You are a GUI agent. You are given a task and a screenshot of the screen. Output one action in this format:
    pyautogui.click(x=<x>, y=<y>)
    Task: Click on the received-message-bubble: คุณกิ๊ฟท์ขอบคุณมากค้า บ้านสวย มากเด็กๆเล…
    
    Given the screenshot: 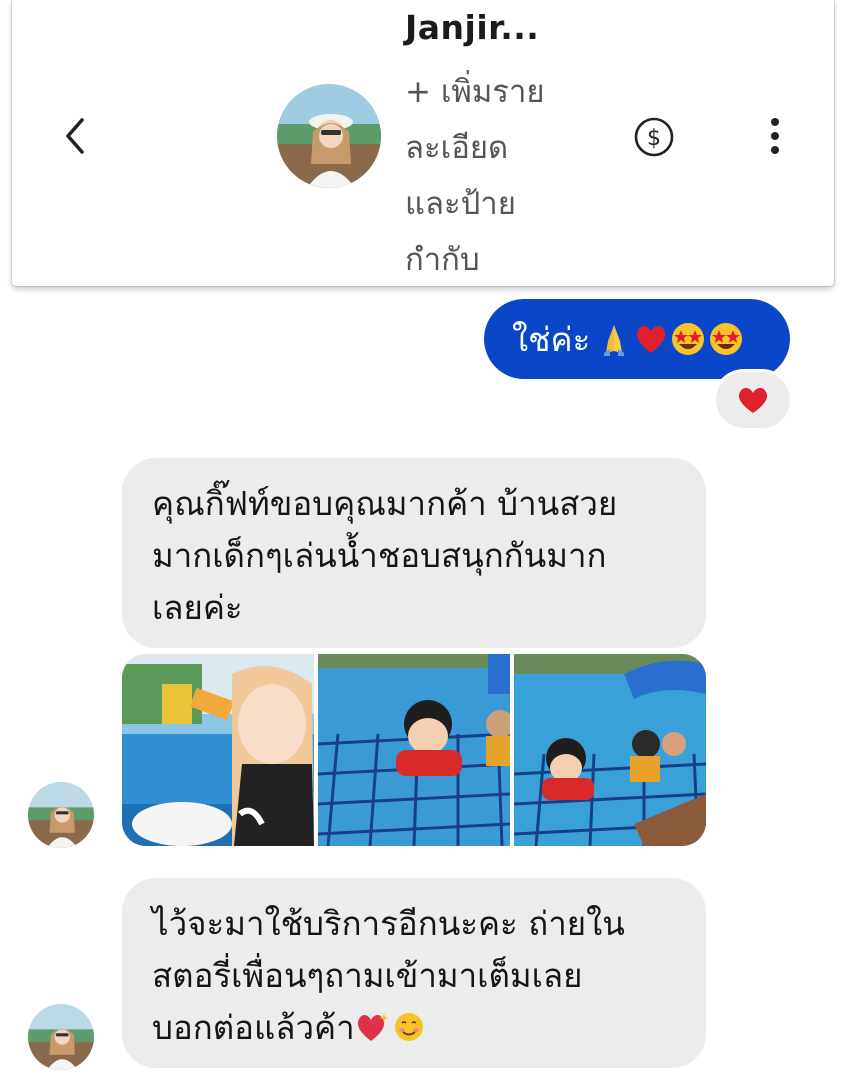 What is the action you would take?
    pyautogui.click(x=414, y=553)
    